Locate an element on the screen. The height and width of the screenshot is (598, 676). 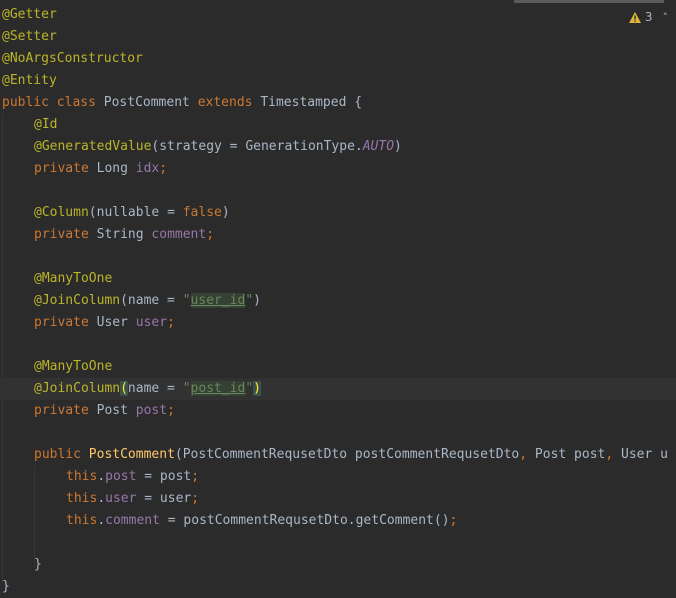
code-line-21: } is located at coordinates (338, 565).